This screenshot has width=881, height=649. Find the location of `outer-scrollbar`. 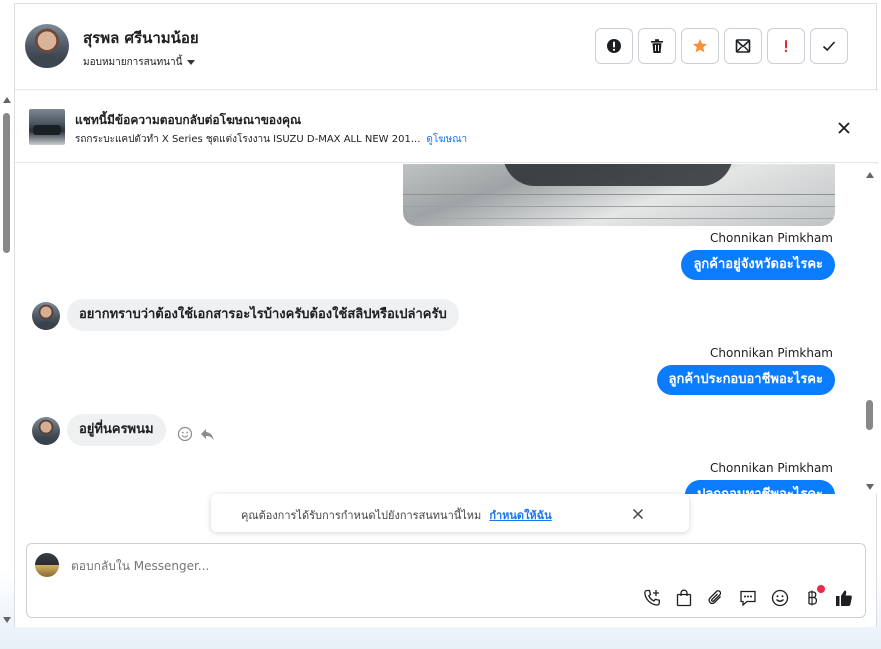

outer-scrollbar is located at coordinates (7, 361).